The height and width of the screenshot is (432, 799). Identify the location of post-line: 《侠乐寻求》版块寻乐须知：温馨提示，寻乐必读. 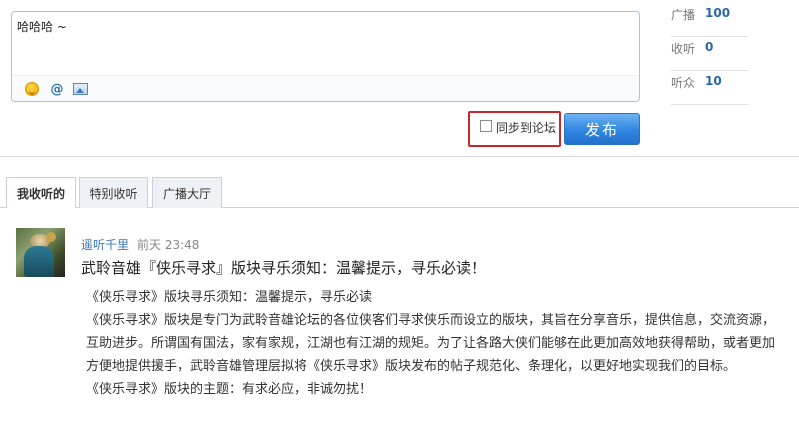
(229, 297).